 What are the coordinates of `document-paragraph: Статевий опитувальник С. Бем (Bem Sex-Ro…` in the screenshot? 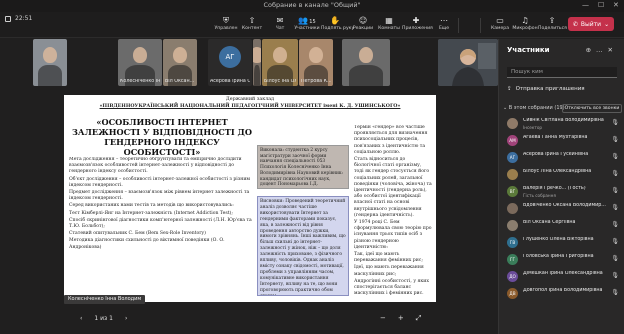 It's located at (137, 234).